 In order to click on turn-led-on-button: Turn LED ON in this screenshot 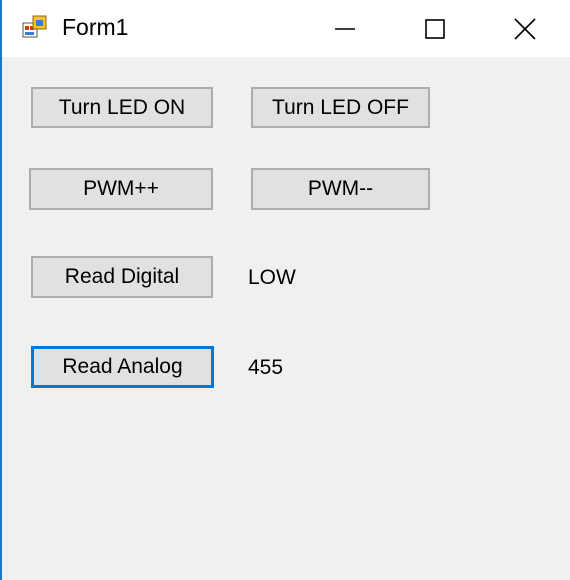, I will do `click(122, 107)`.